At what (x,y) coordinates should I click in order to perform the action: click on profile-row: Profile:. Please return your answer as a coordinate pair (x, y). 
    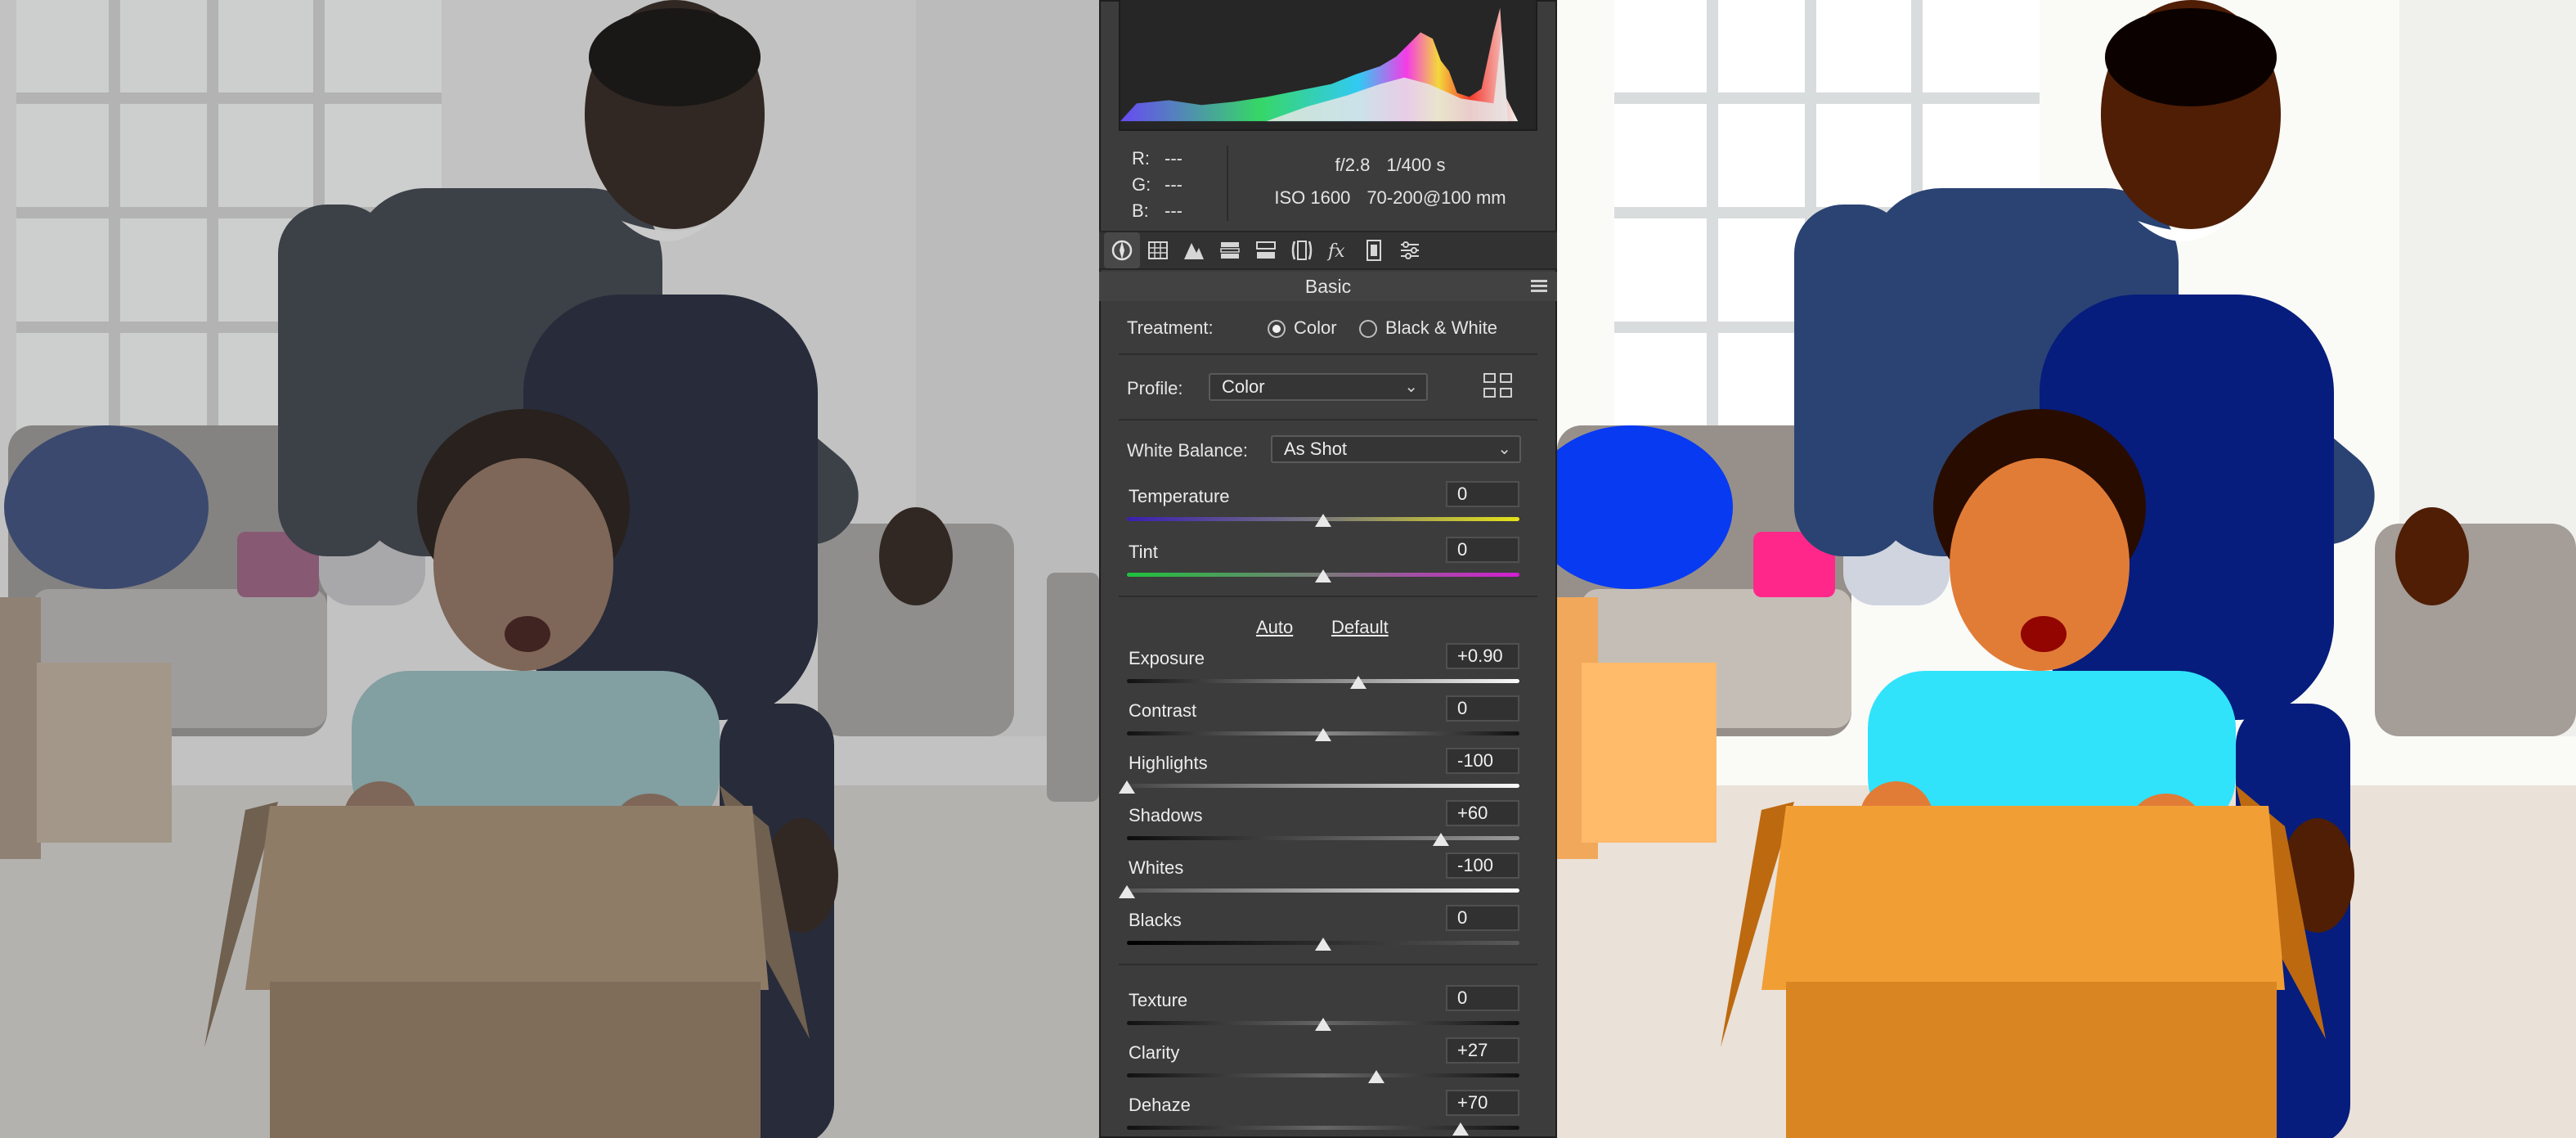
    Looking at the image, I should click on (1155, 388).